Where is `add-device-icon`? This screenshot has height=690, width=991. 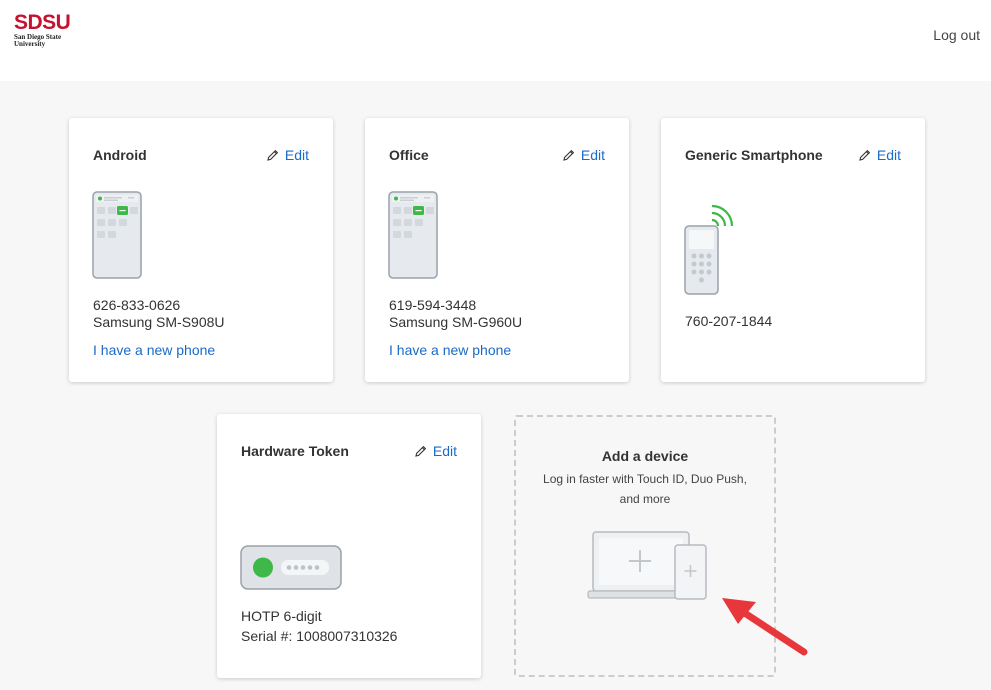 add-device-icon is located at coordinates (647, 565).